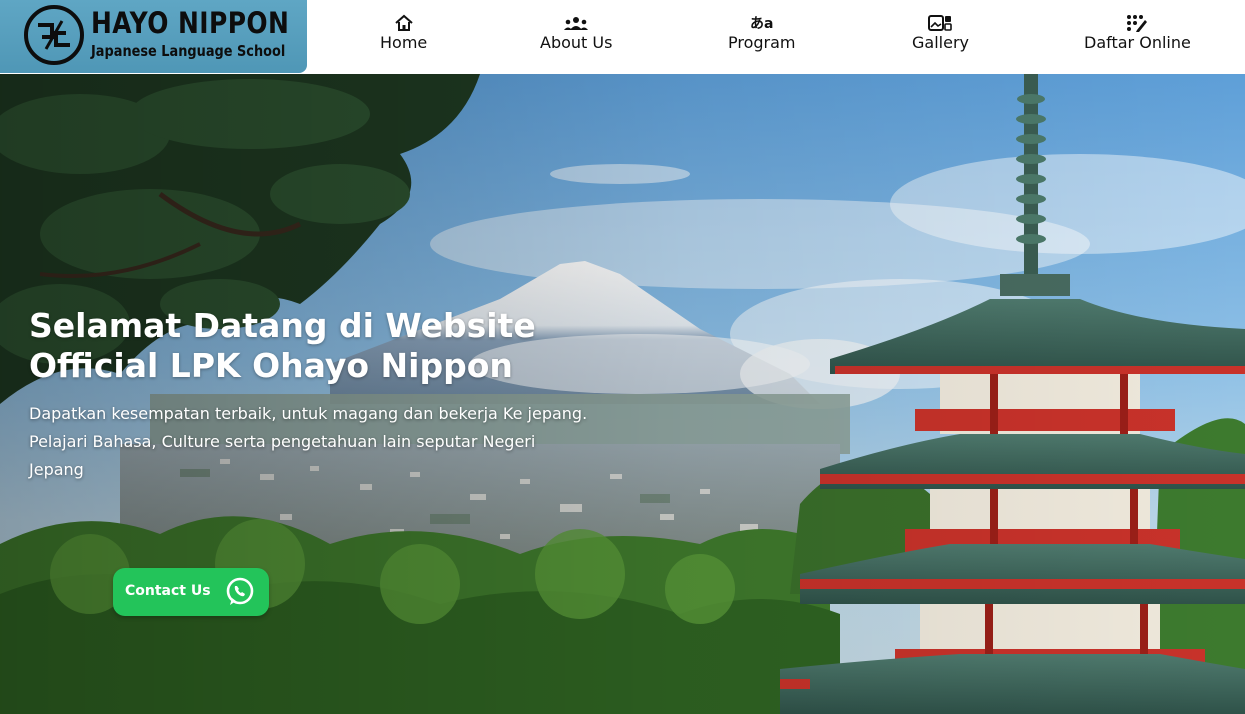 This screenshot has height=714, width=1245. What do you see at coordinates (1137, 23) in the screenshot?
I see `register-icon` at bounding box center [1137, 23].